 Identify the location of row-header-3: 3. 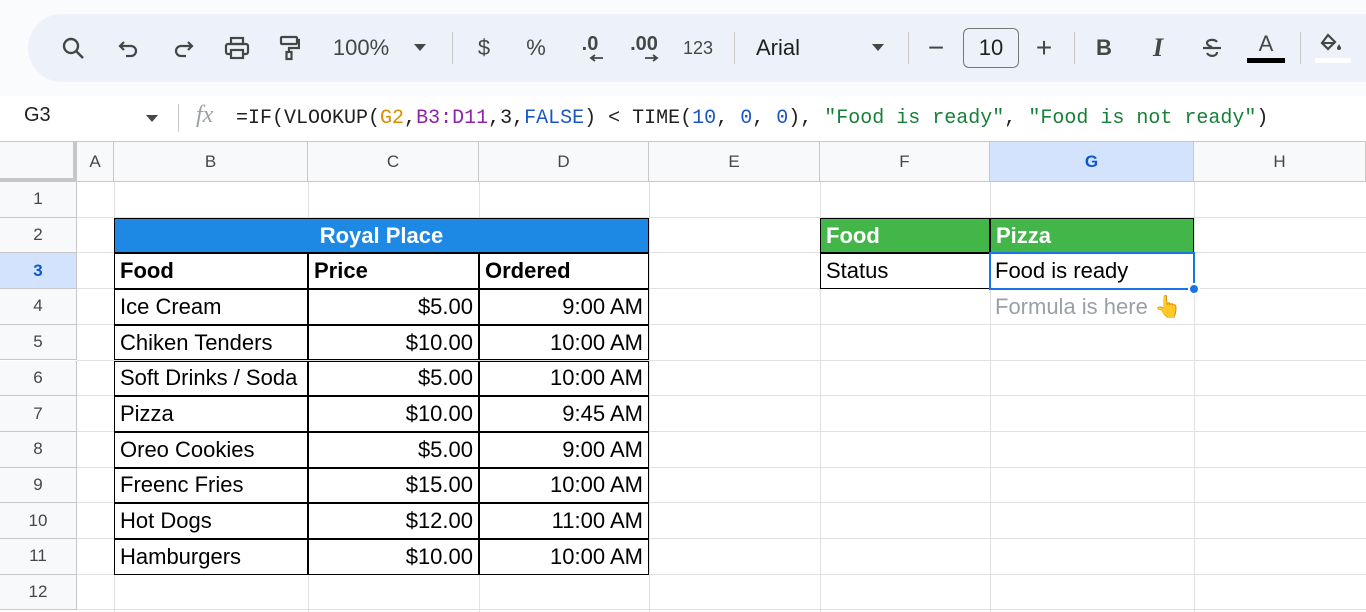
(38, 271).